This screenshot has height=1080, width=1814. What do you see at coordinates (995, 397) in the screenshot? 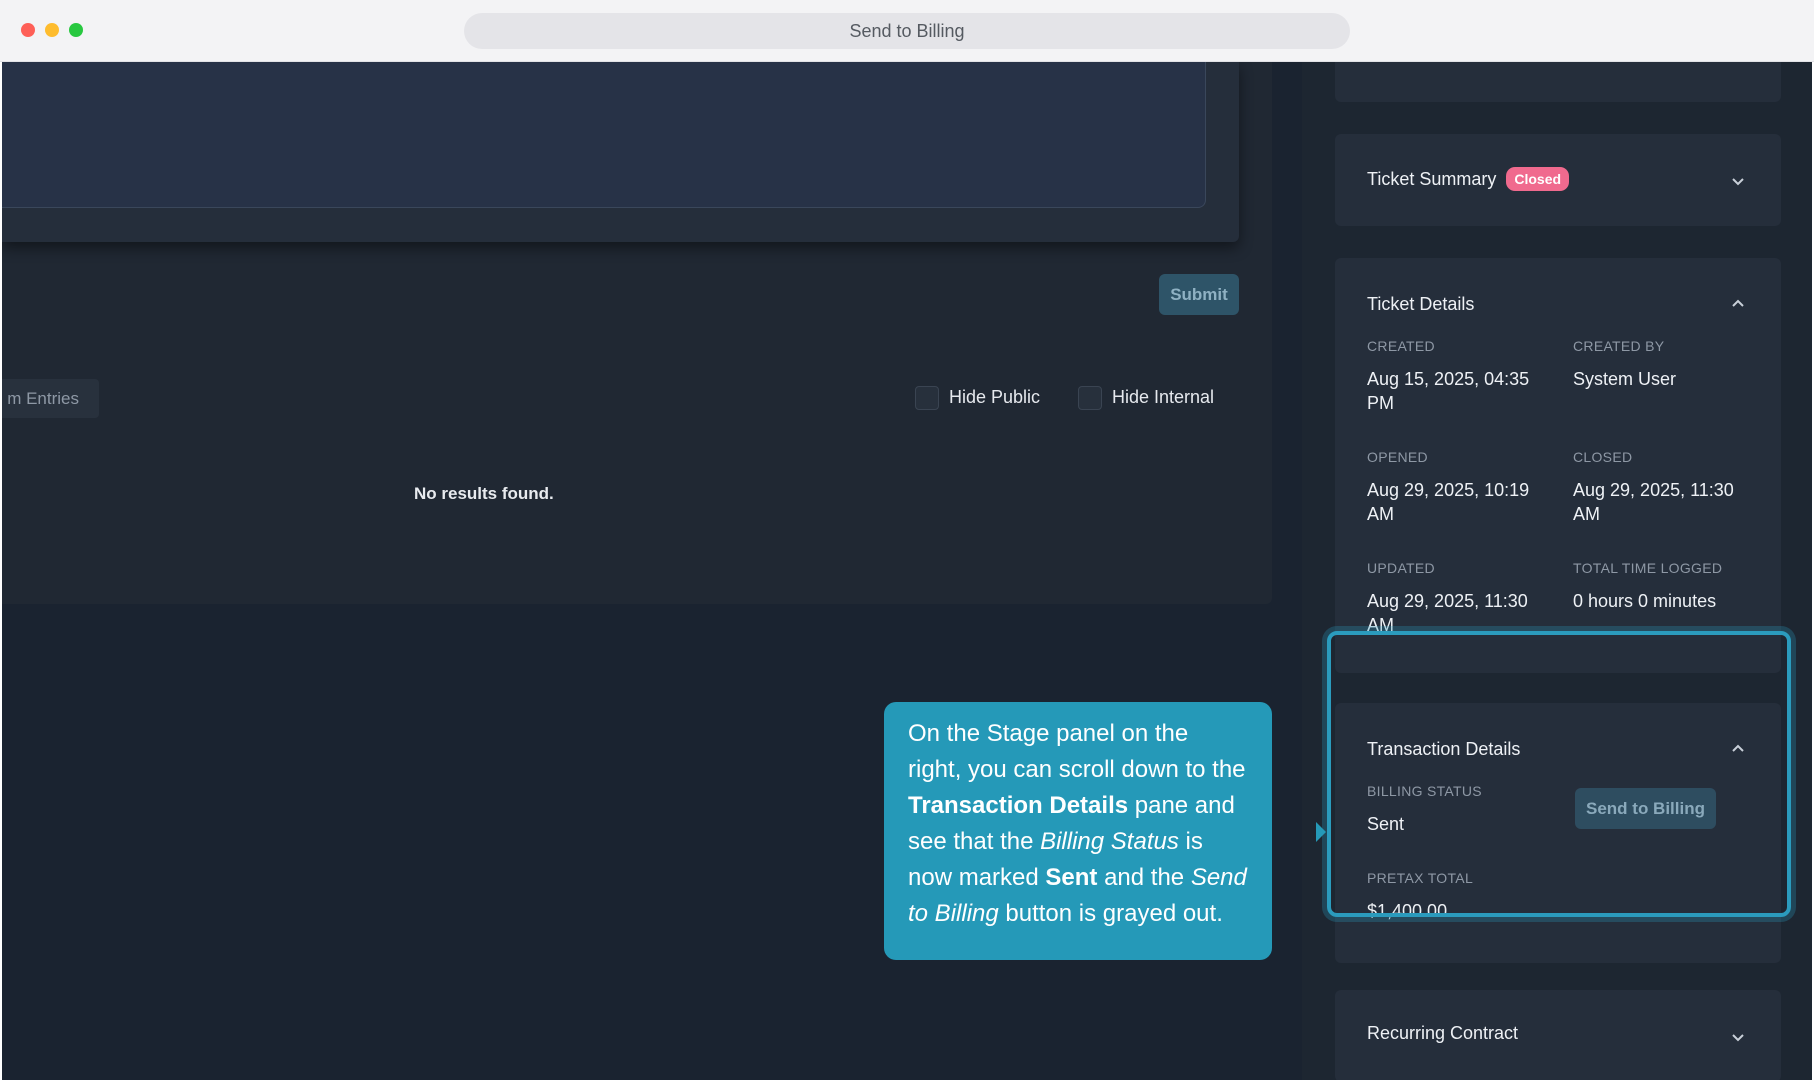
I see `hide-public-label: Hide Public` at bounding box center [995, 397].